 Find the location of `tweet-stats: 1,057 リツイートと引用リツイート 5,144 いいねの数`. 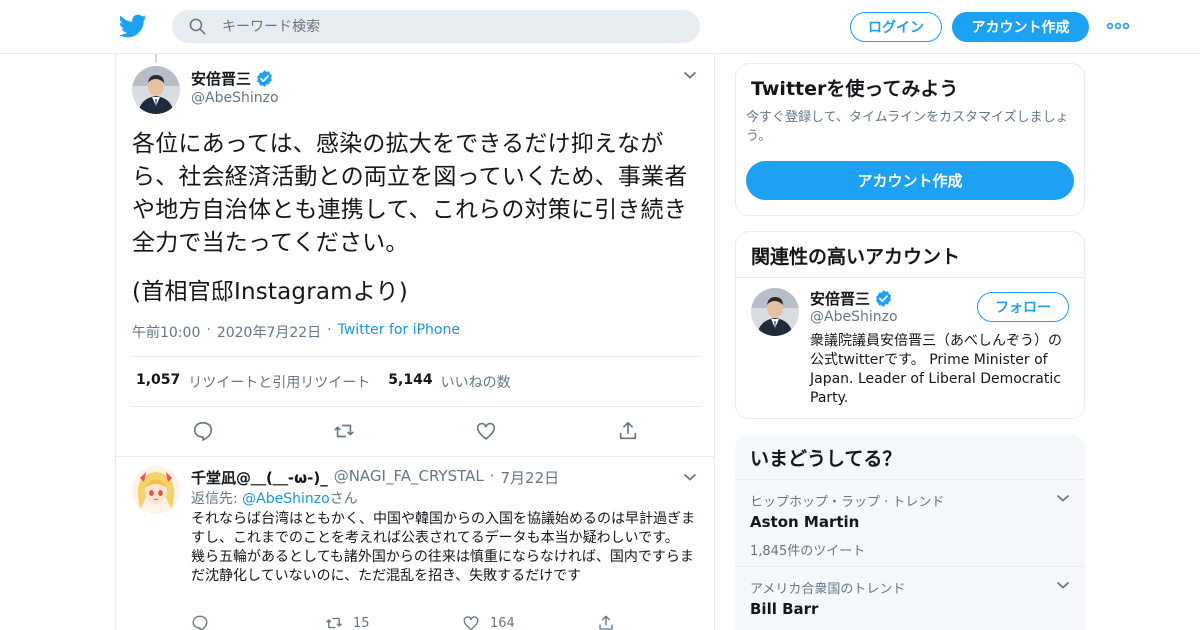

tweet-stats: 1,057 リツイートと引用リツイート 5,144 いいねの数 is located at coordinates (328, 382).